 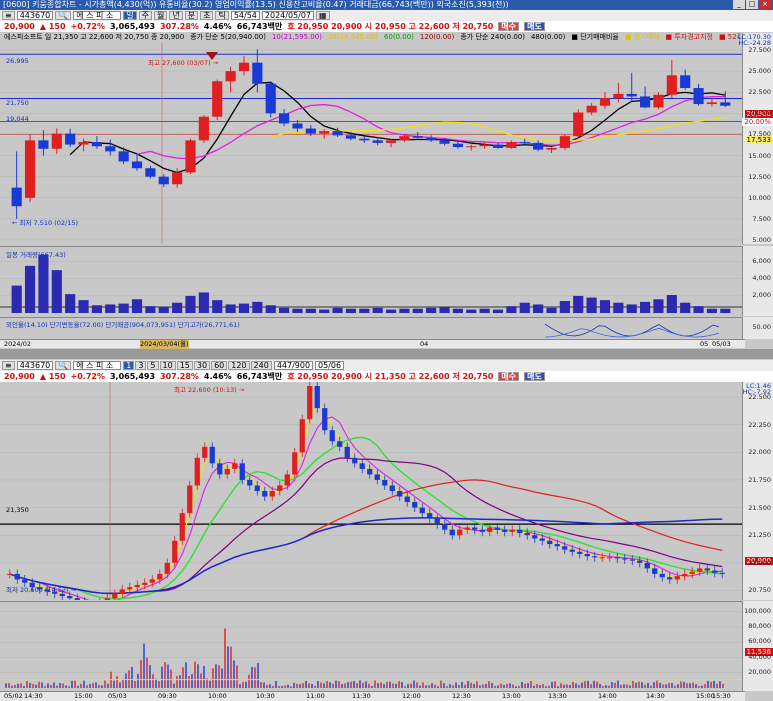 I want to click on period-day-button: 일, so click(x=130, y=15).